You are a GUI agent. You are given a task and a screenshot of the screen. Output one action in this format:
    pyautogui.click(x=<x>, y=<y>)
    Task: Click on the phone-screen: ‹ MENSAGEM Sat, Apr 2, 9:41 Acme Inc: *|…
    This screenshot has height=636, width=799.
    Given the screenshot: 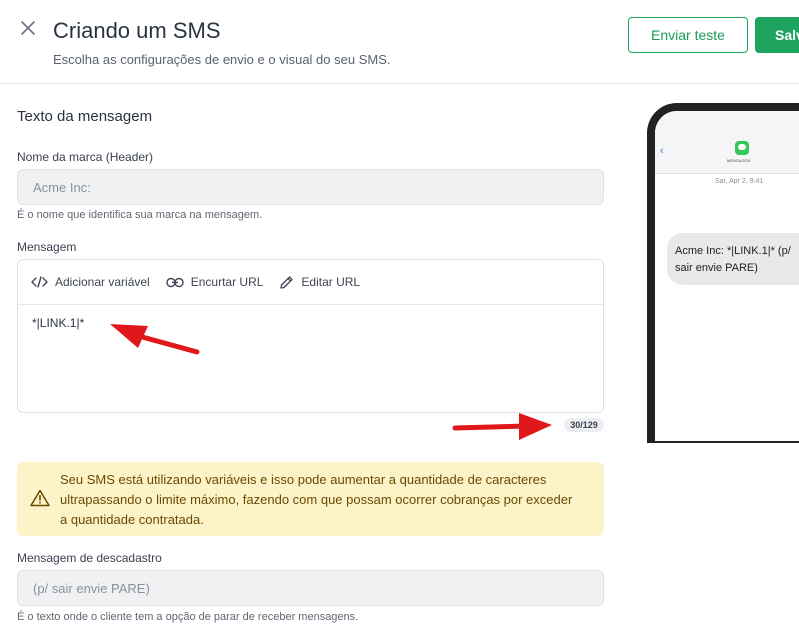 What is the action you would take?
    pyautogui.click(x=727, y=276)
    